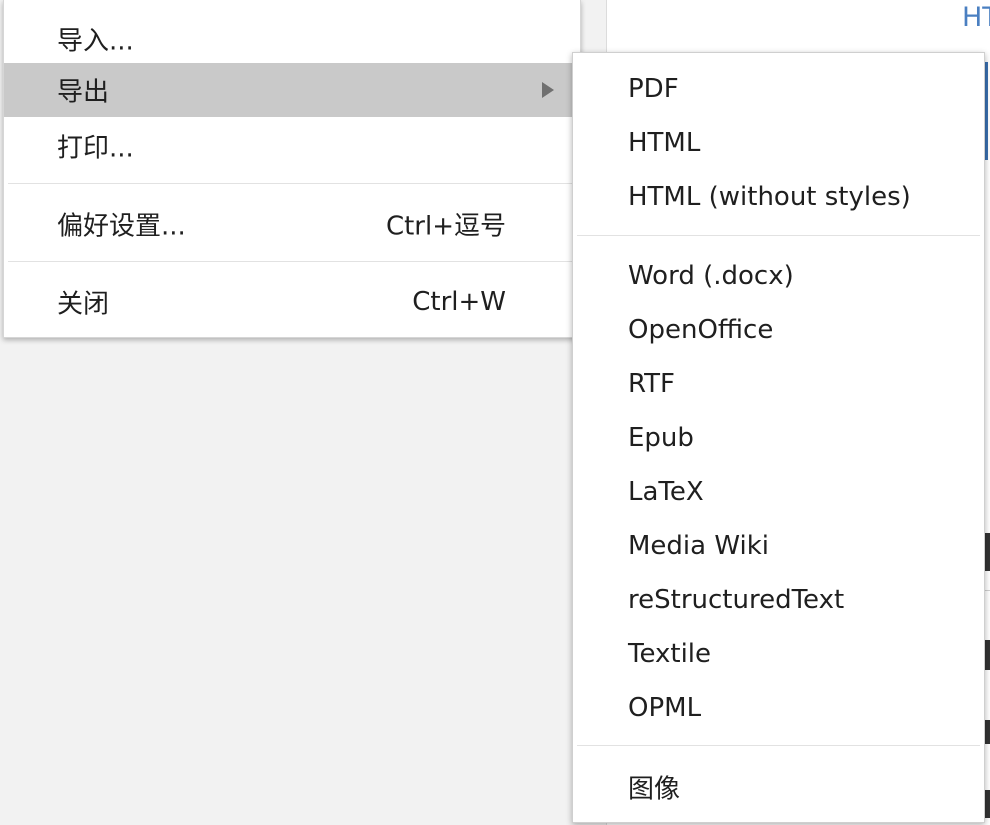 This screenshot has width=990, height=825. Describe the element at coordinates (459, 302) in the screenshot. I see `menu-item-shortcut: Ctrl+W` at that location.